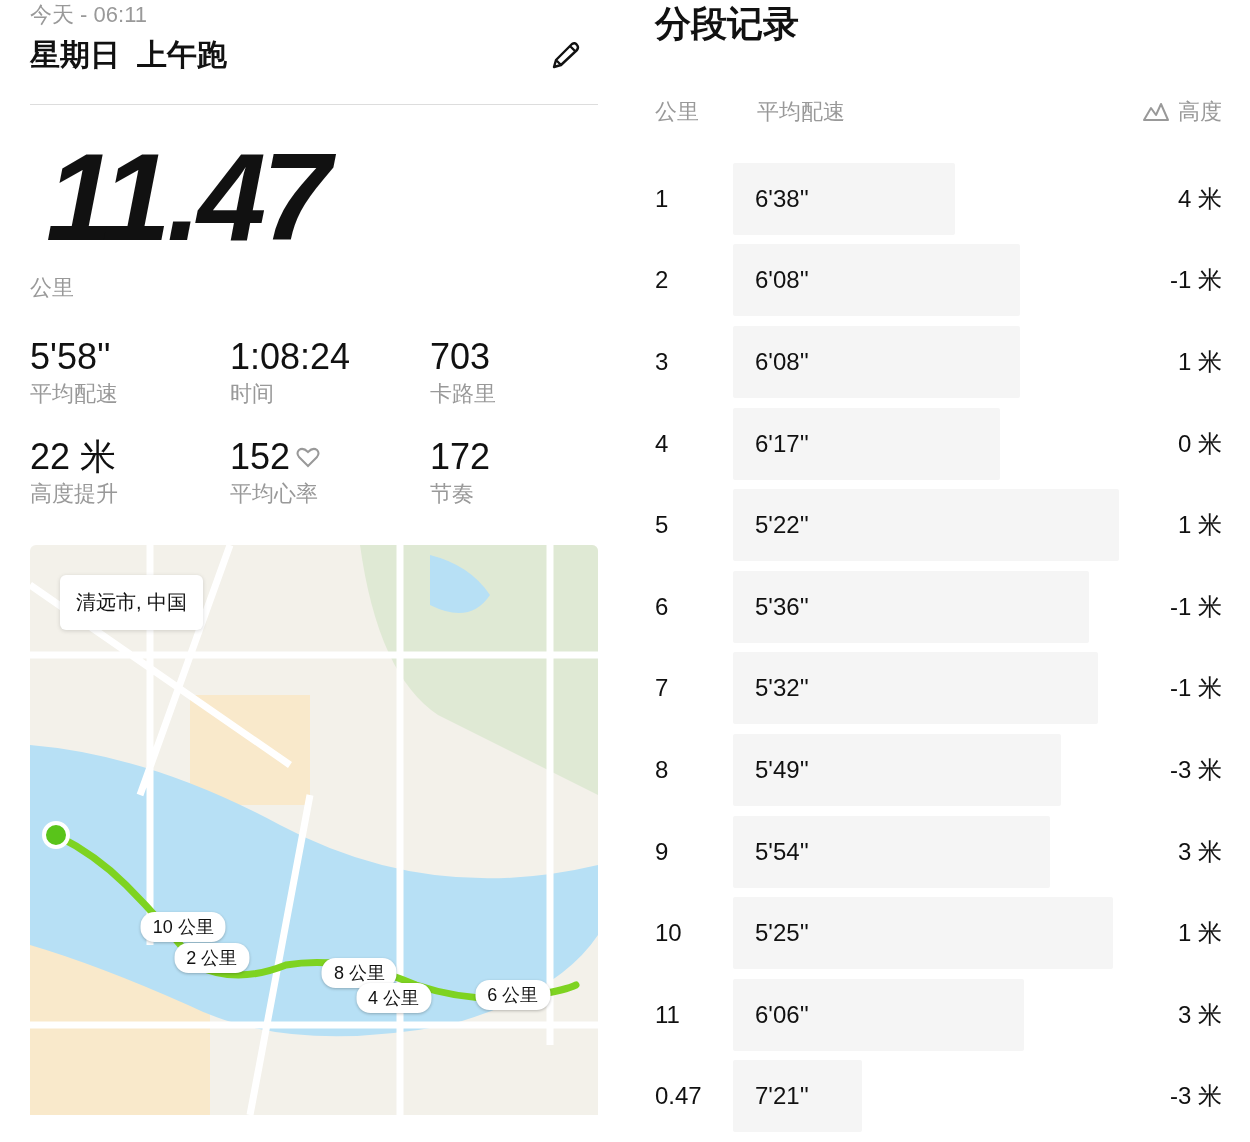  Describe the element at coordinates (781, 606) in the screenshot. I see `split-pace: 5'36''` at that location.